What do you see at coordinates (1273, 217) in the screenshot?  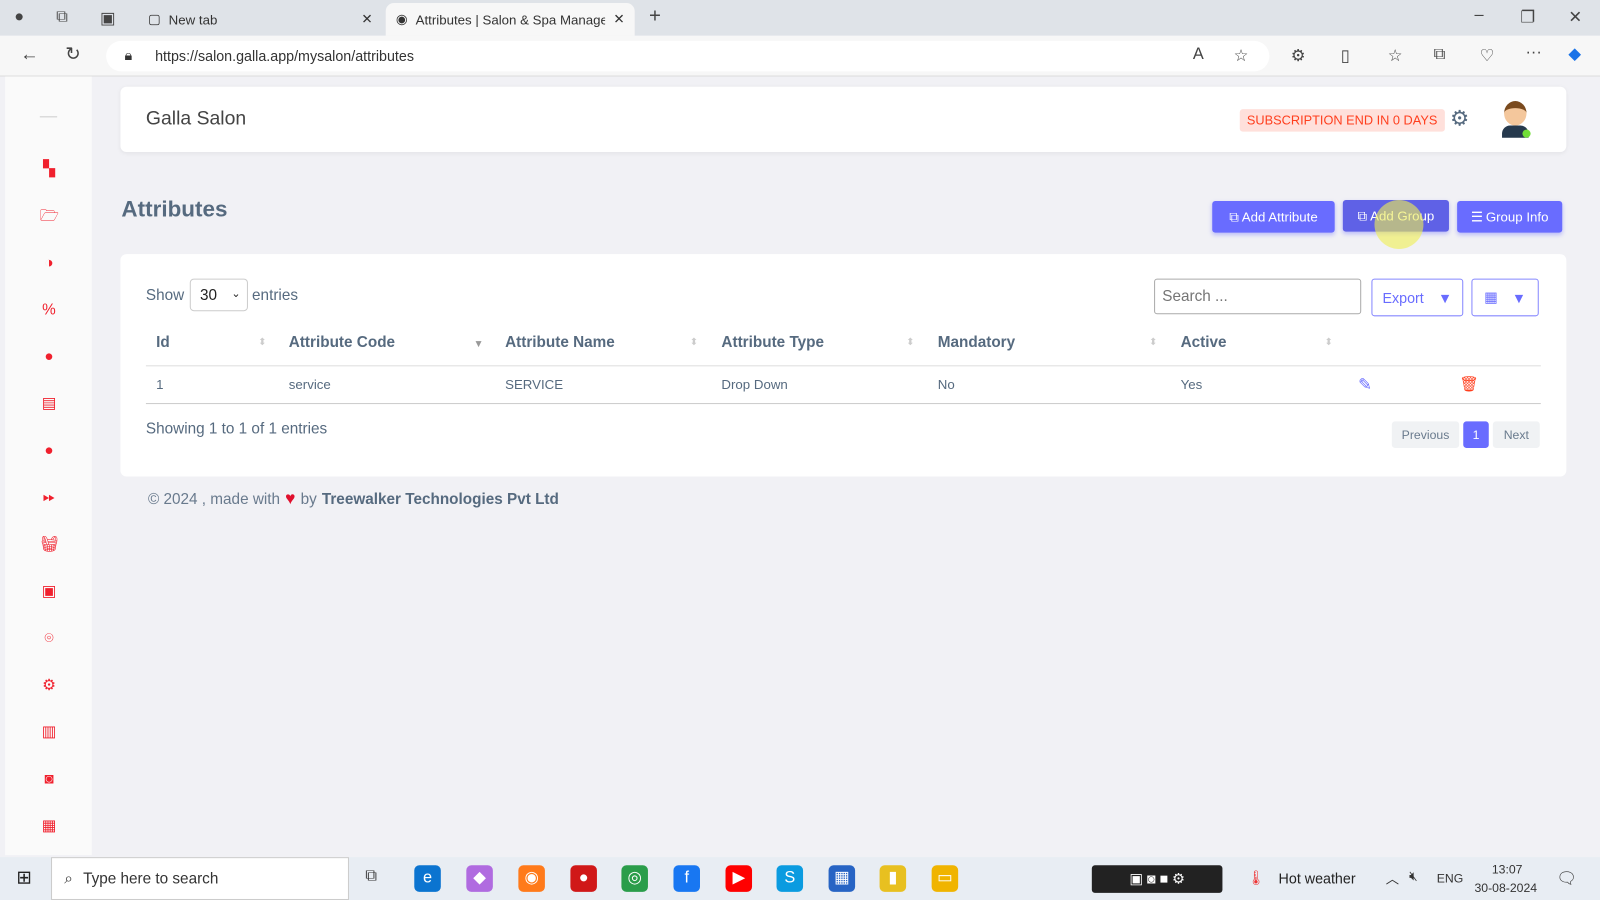 I see `add-attribute-button: ⧉ Add Attribute` at bounding box center [1273, 217].